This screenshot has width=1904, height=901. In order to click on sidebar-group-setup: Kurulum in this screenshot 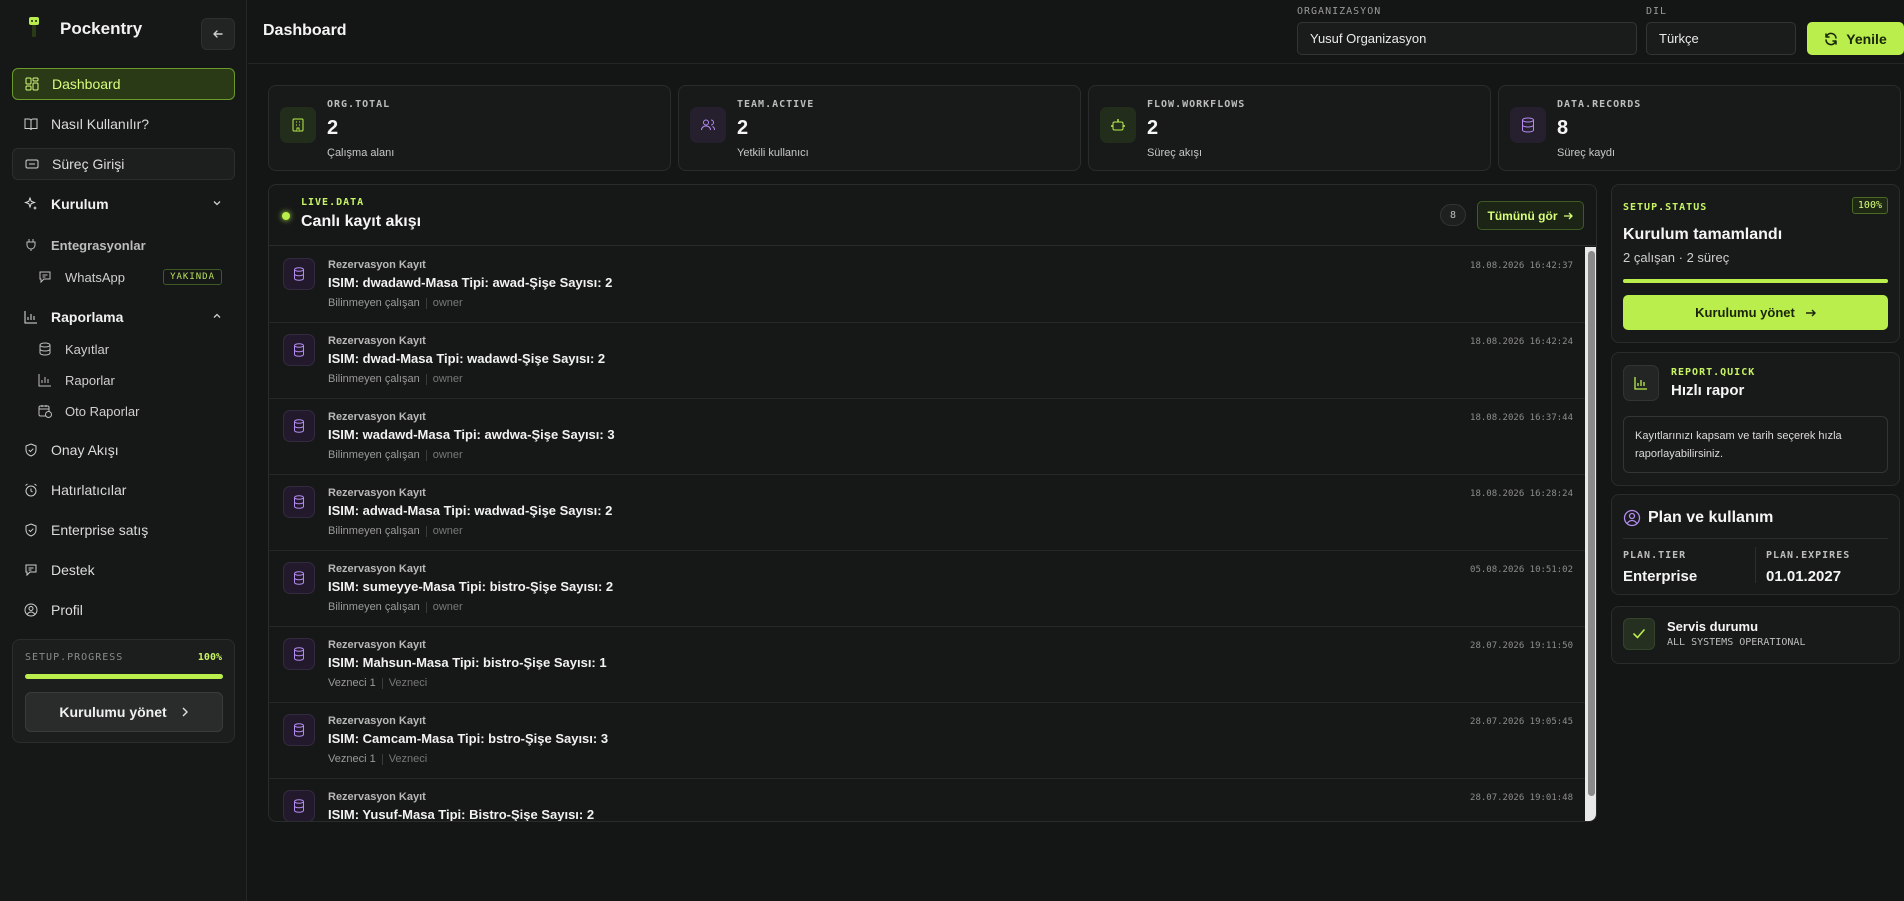, I will do `click(123, 204)`.